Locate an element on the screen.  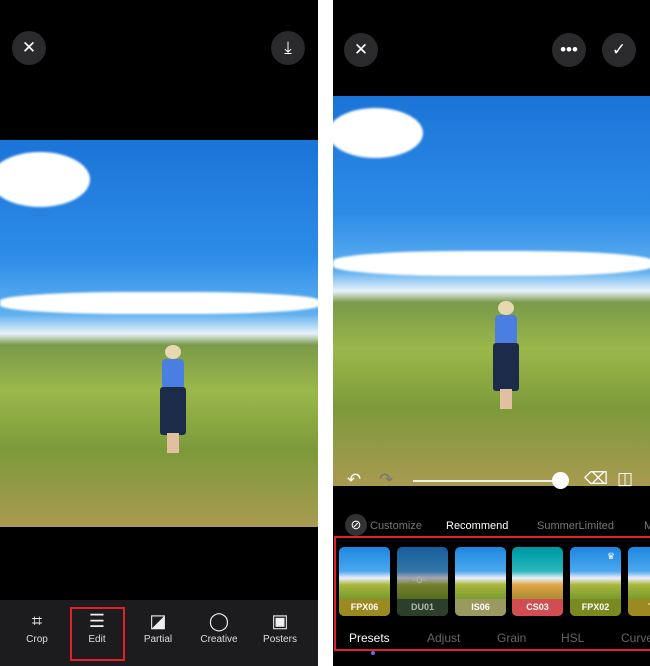
slider-handle is located at coordinates (560, 480).